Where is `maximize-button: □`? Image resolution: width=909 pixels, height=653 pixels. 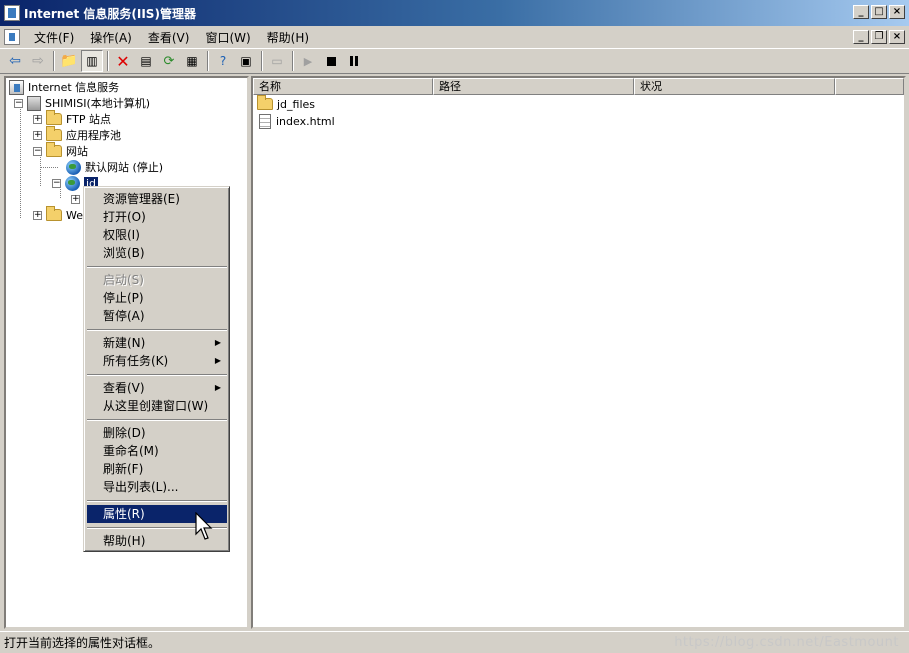
maximize-button: □ is located at coordinates (879, 12).